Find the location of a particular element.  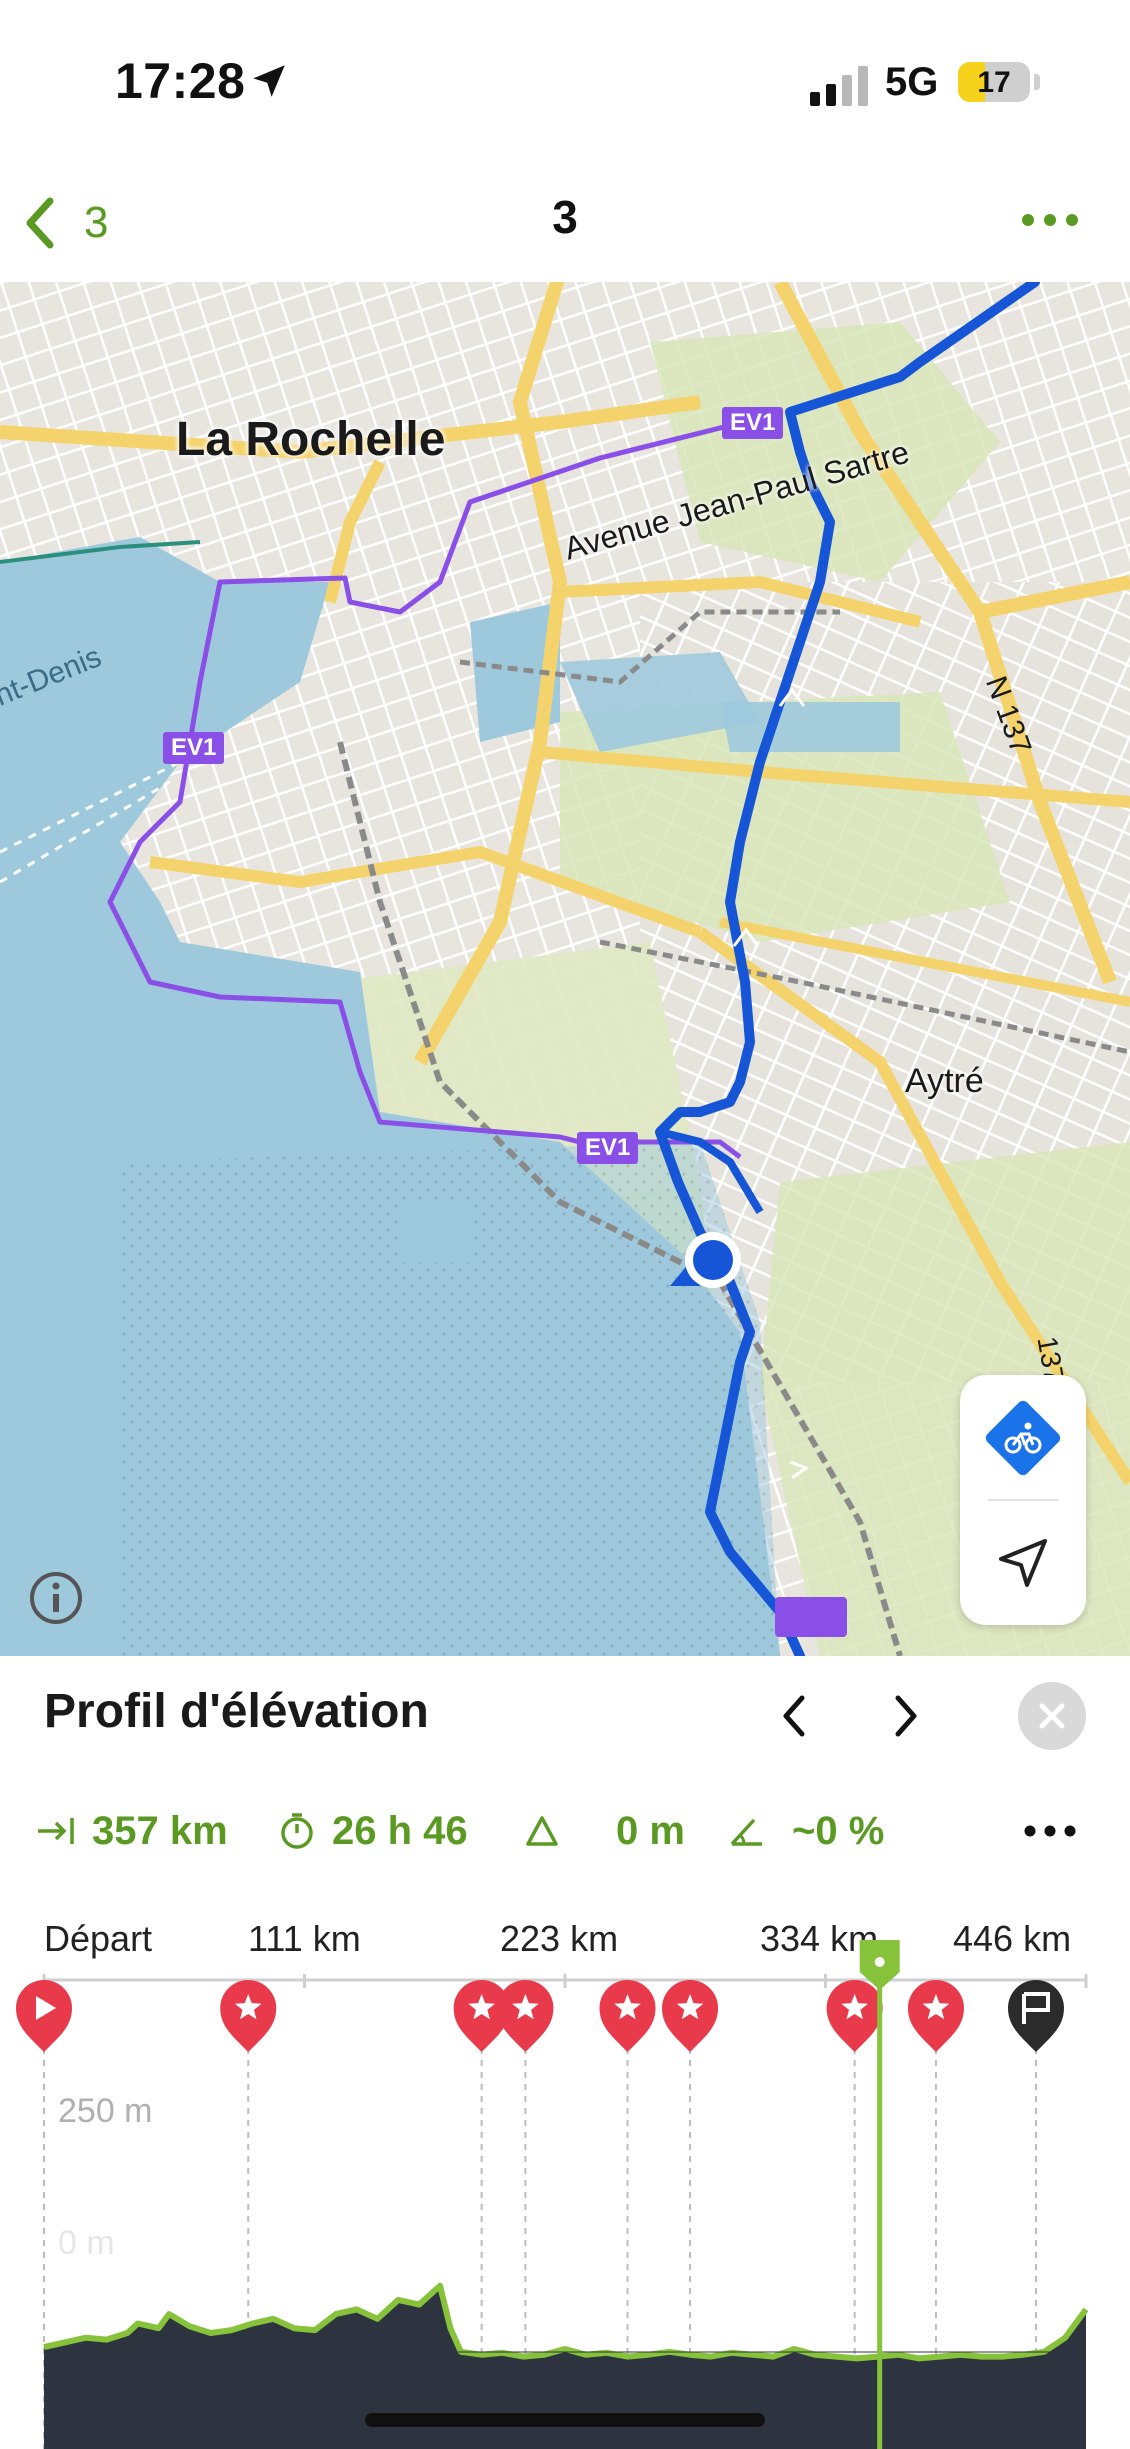

page-title: 3 is located at coordinates (565, 217).